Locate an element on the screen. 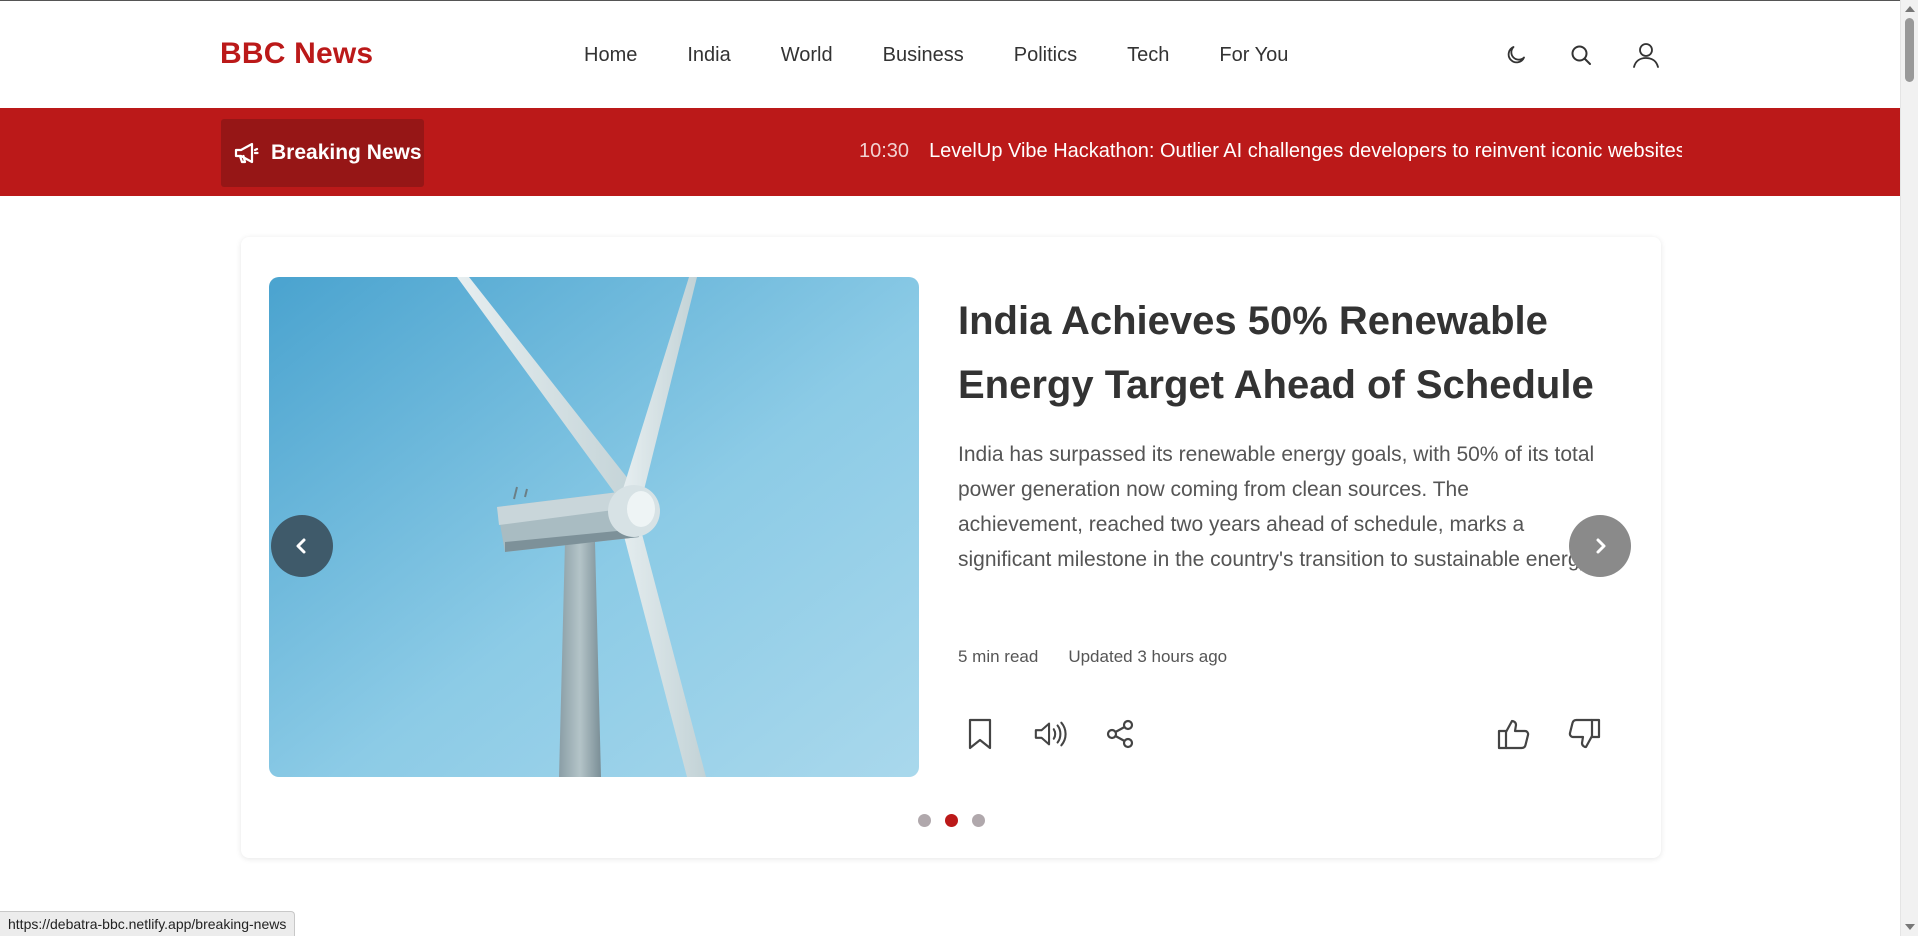 The height and width of the screenshot is (936, 1918). nav-business: Business is located at coordinates (923, 55).